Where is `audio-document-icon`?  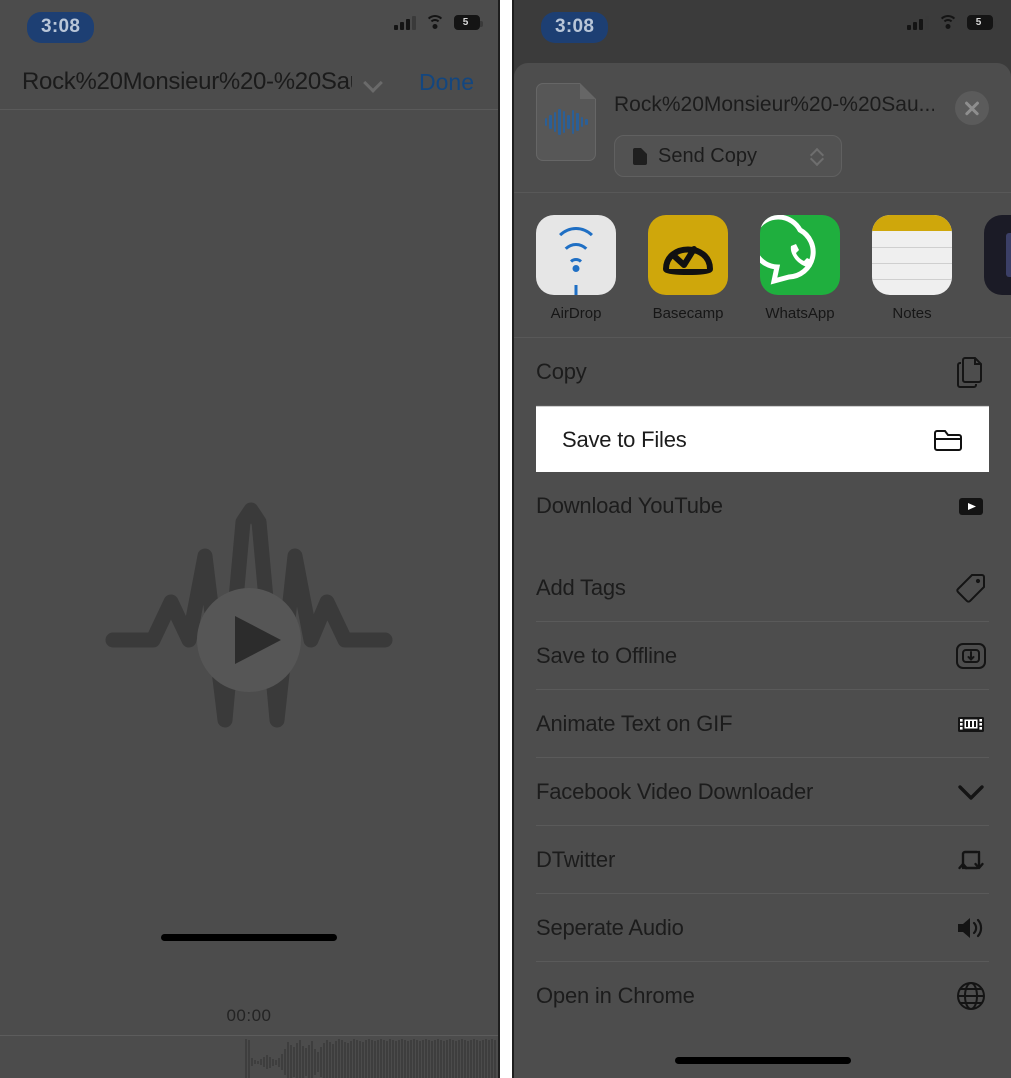 audio-document-icon is located at coordinates (566, 122).